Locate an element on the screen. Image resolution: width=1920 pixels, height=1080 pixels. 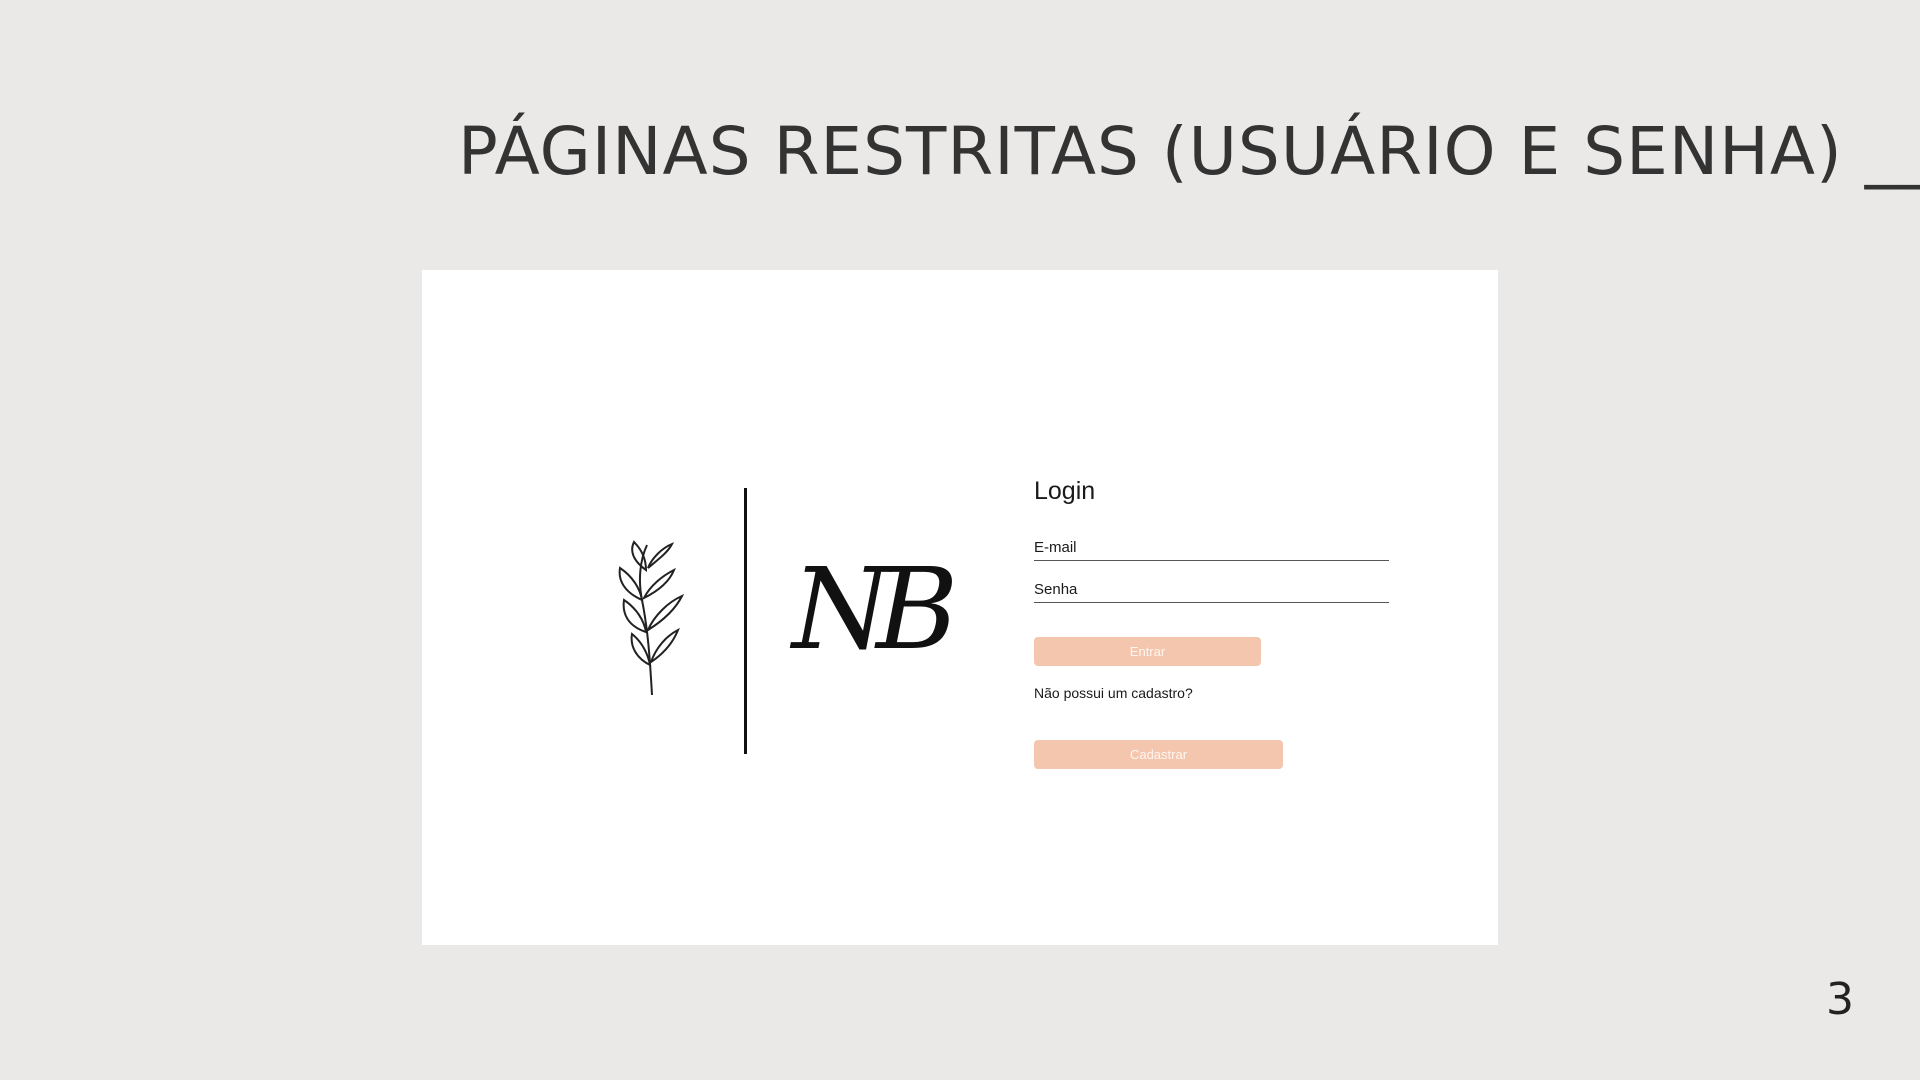
password-input is located at coordinates (1211, 589).